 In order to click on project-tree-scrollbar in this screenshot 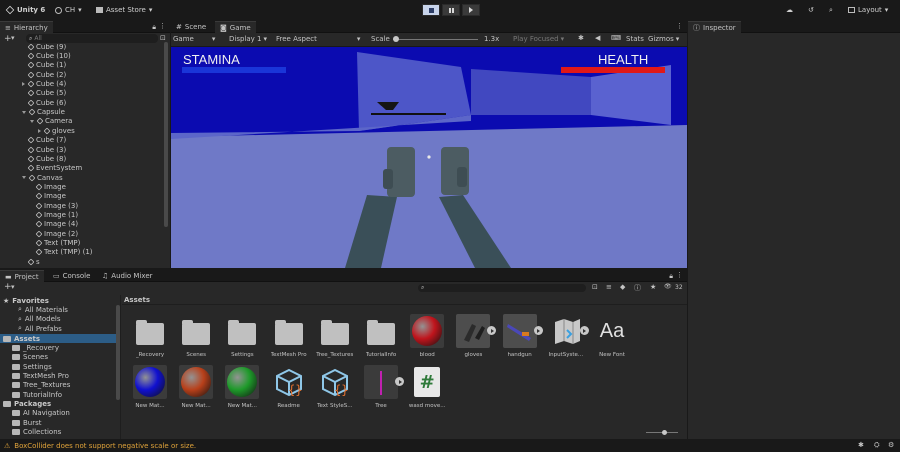, I will do `click(118, 352)`.